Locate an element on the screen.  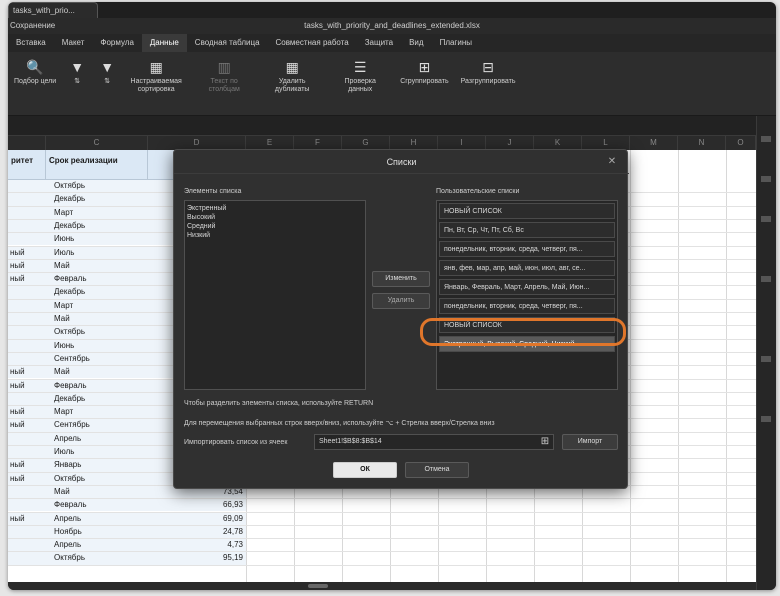
value-cell: 4,73 is located at coordinates (197, 545).